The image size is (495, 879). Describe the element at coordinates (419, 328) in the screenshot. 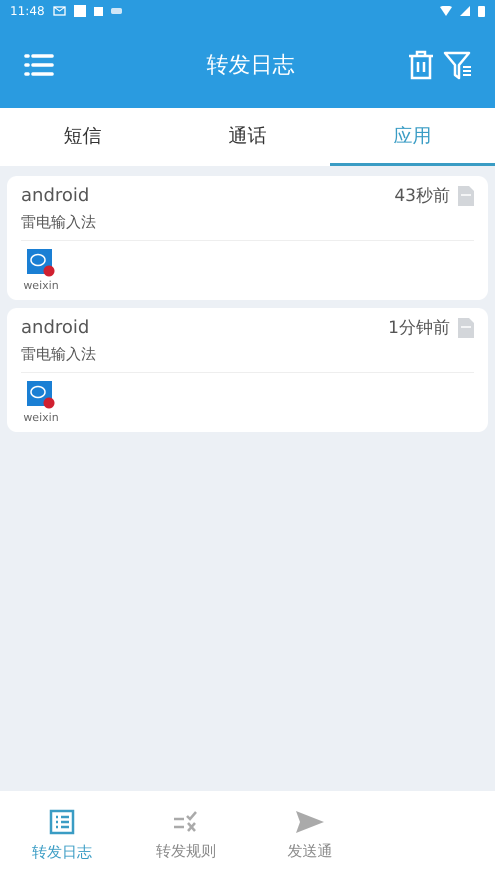

I see `log-time: 1分钟前` at that location.